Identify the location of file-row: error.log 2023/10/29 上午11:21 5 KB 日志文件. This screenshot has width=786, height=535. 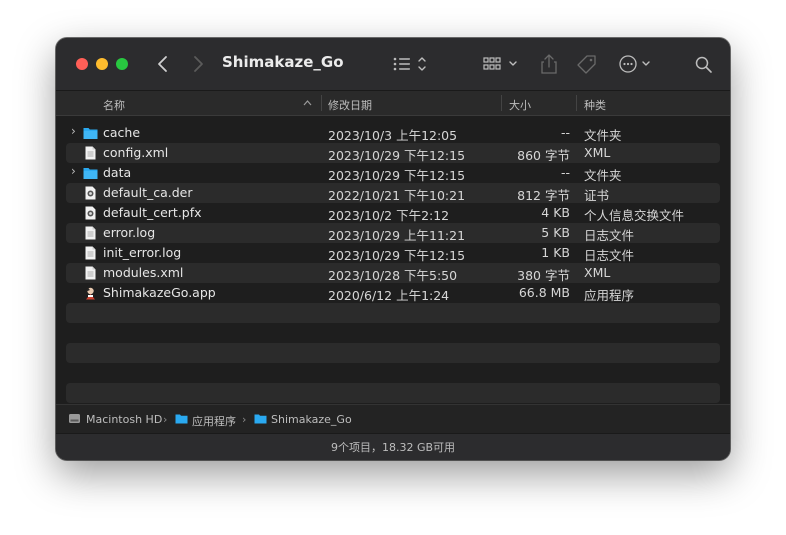
(393, 233).